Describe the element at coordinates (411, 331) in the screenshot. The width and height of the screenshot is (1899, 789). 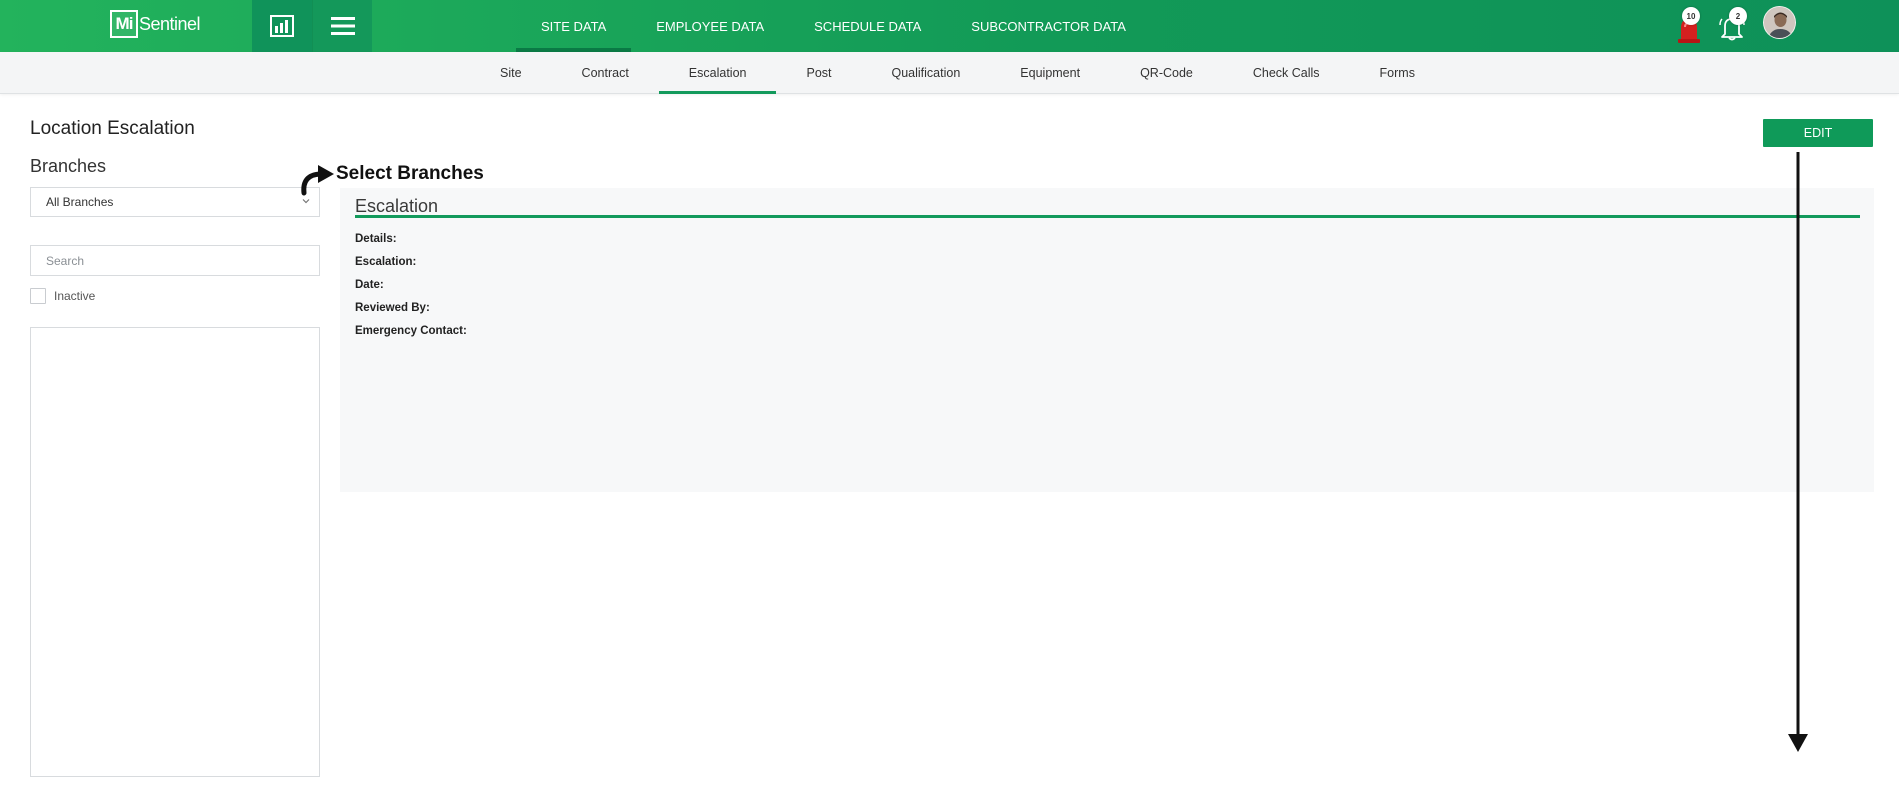
I see `field-emergency-contact-label: Emergency Contact:` at that location.